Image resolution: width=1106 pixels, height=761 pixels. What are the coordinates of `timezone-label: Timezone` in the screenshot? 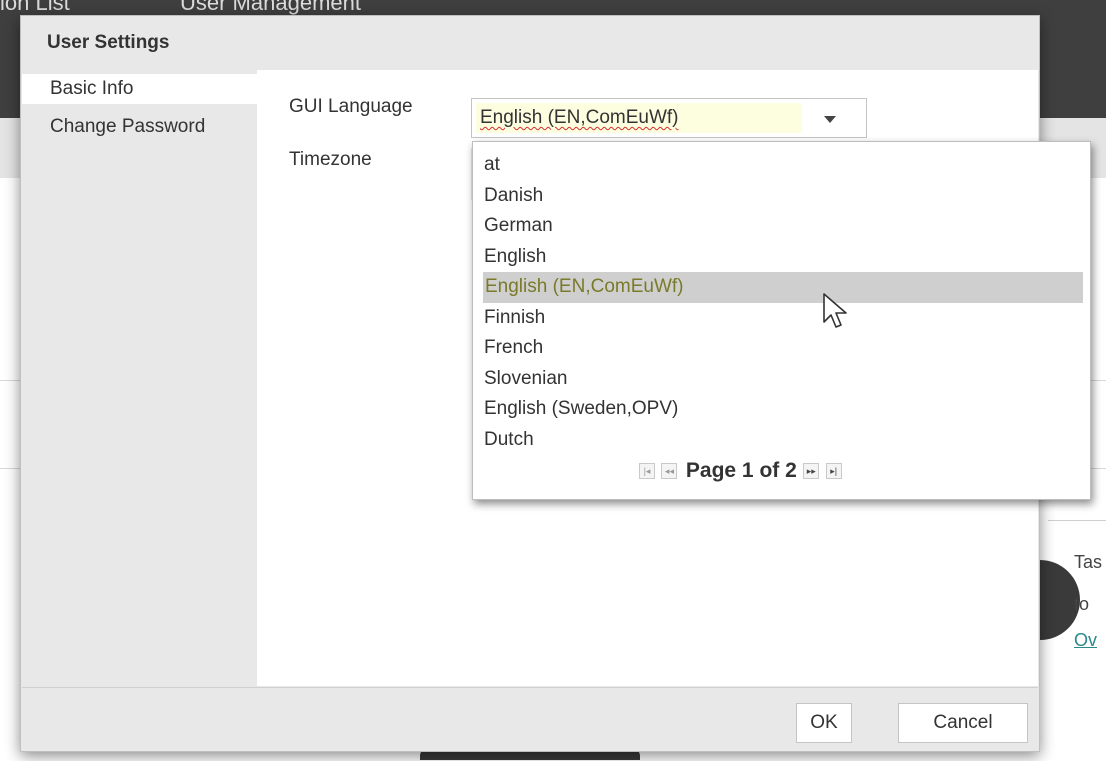 It's located at (330, 159).